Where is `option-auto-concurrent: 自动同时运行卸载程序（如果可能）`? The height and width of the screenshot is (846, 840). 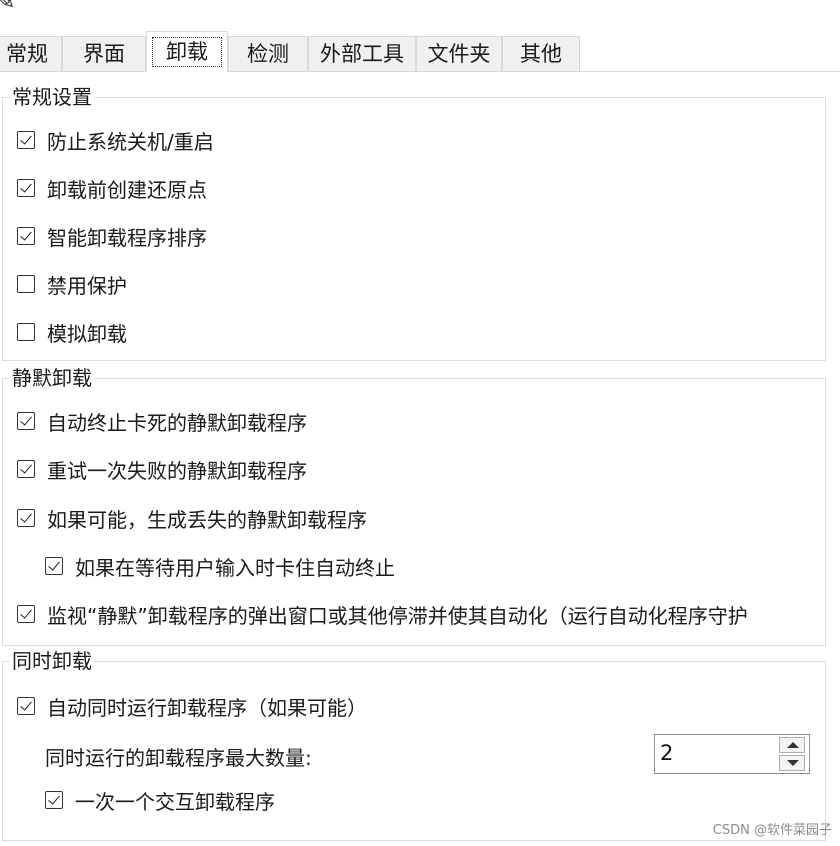
option-auto-concurrent: 自动同时运行卸载程序（如果可能） is located at coordinates (192, 706).